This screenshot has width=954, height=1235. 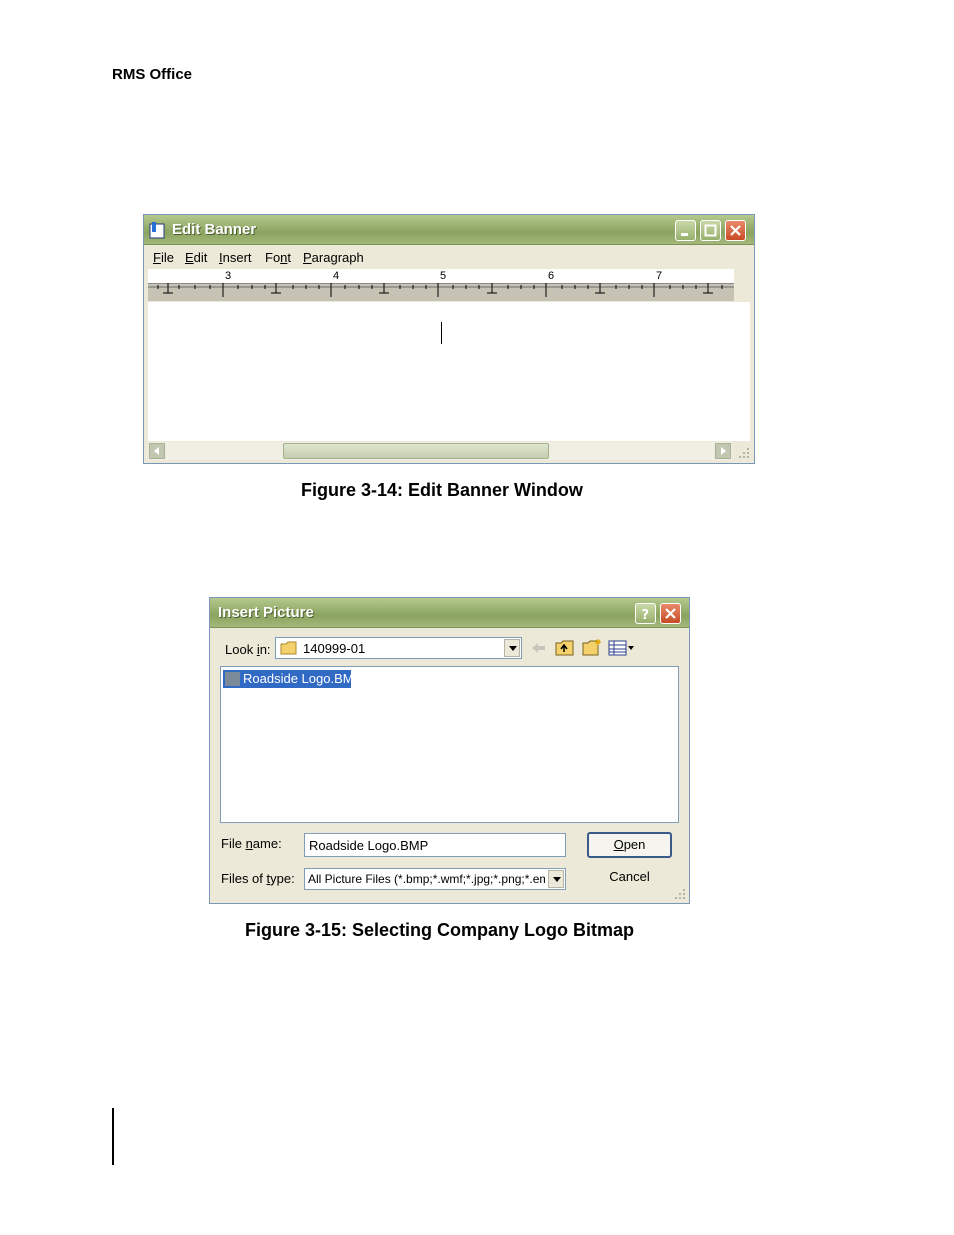 I want to click on ruler-number: 7, so click(x=659, y=276).